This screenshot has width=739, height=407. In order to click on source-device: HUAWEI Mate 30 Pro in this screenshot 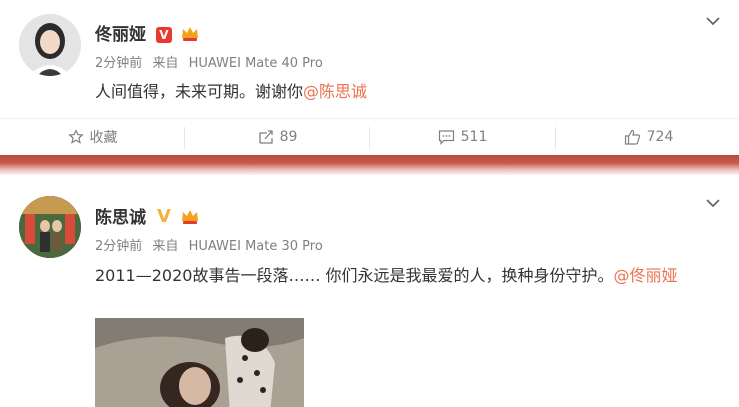, I will do `click(255, 246)`.